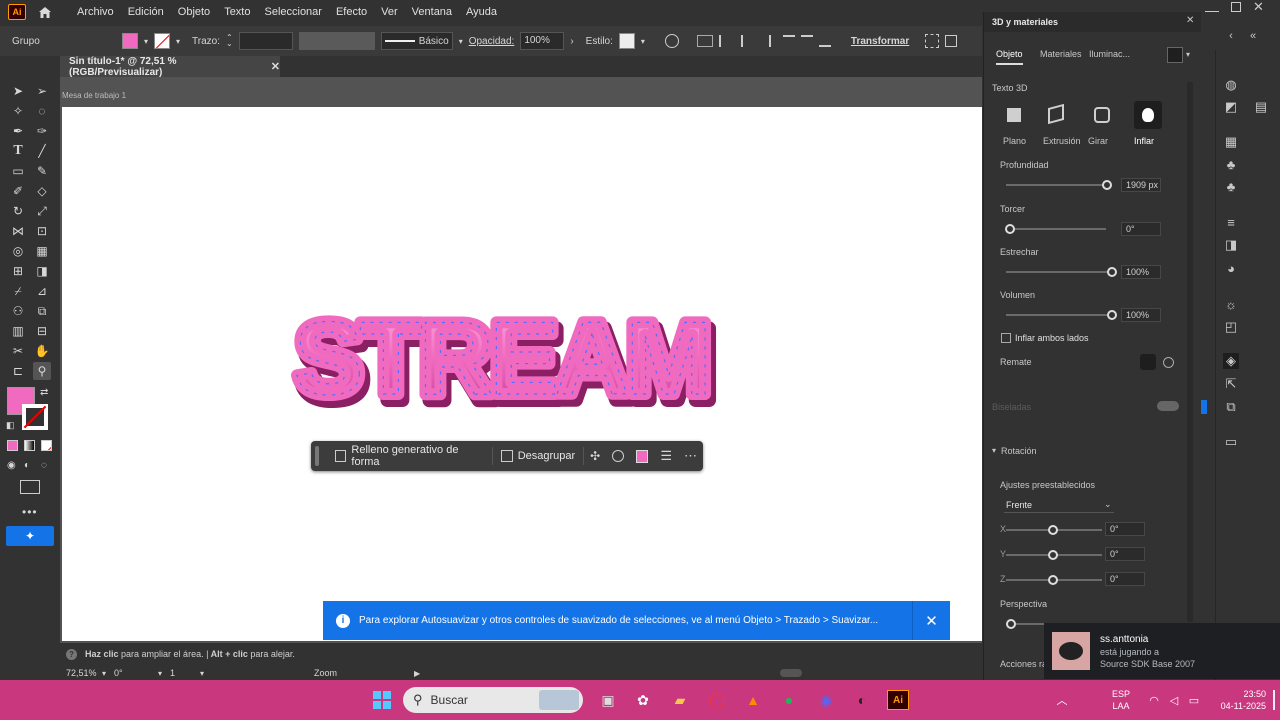 Image resolution: width=1280 pixels, height=720 pixels. What do you see at coordinates (666, 456) in the screenshot?
I see `align-menu-icon: ☰` at bounding box center [666, 456].